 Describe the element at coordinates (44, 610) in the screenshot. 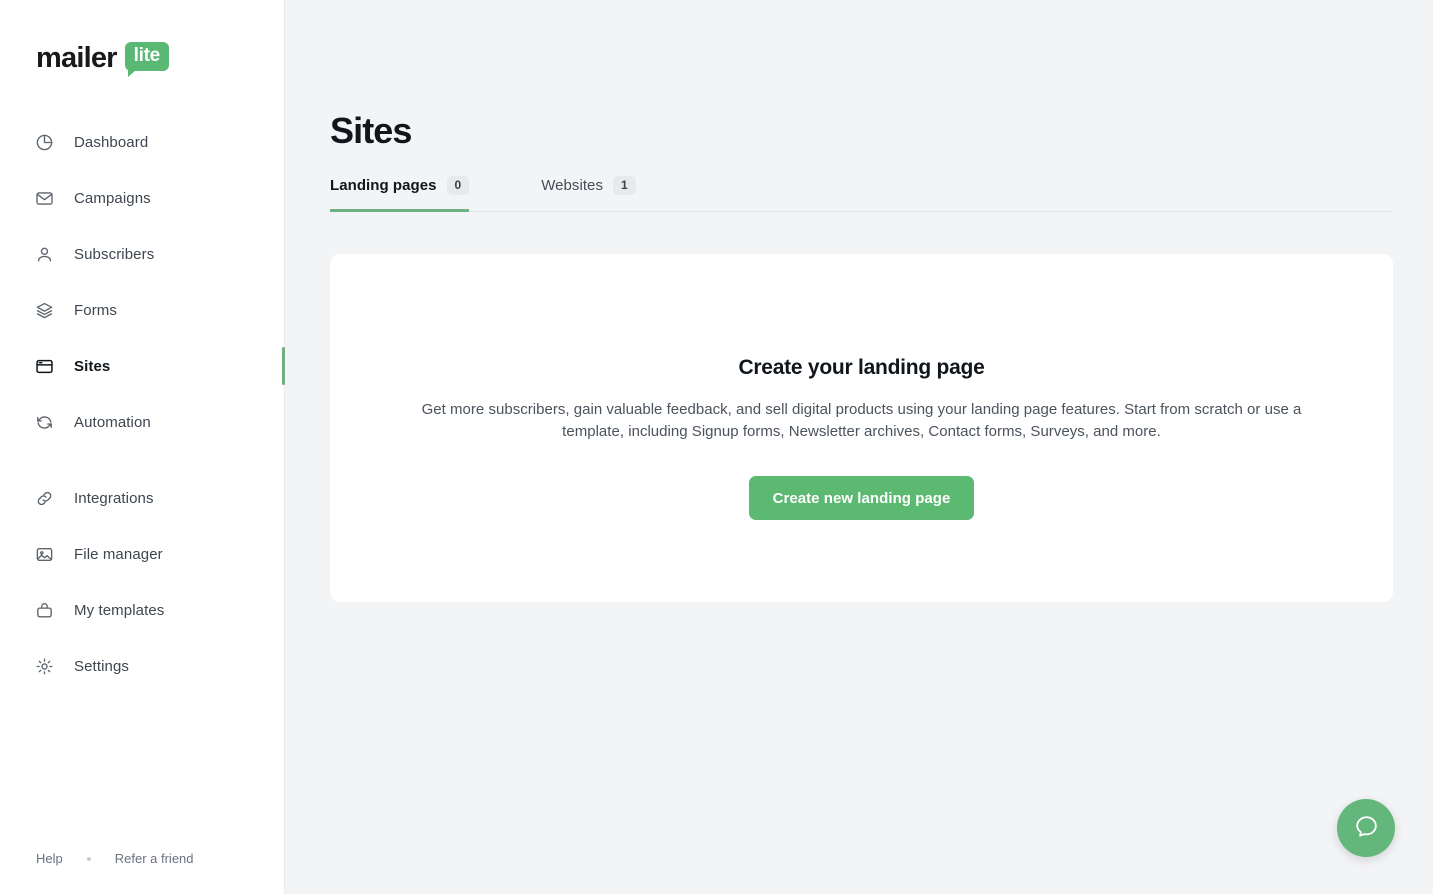

I see `briefcase-icon` at that location.